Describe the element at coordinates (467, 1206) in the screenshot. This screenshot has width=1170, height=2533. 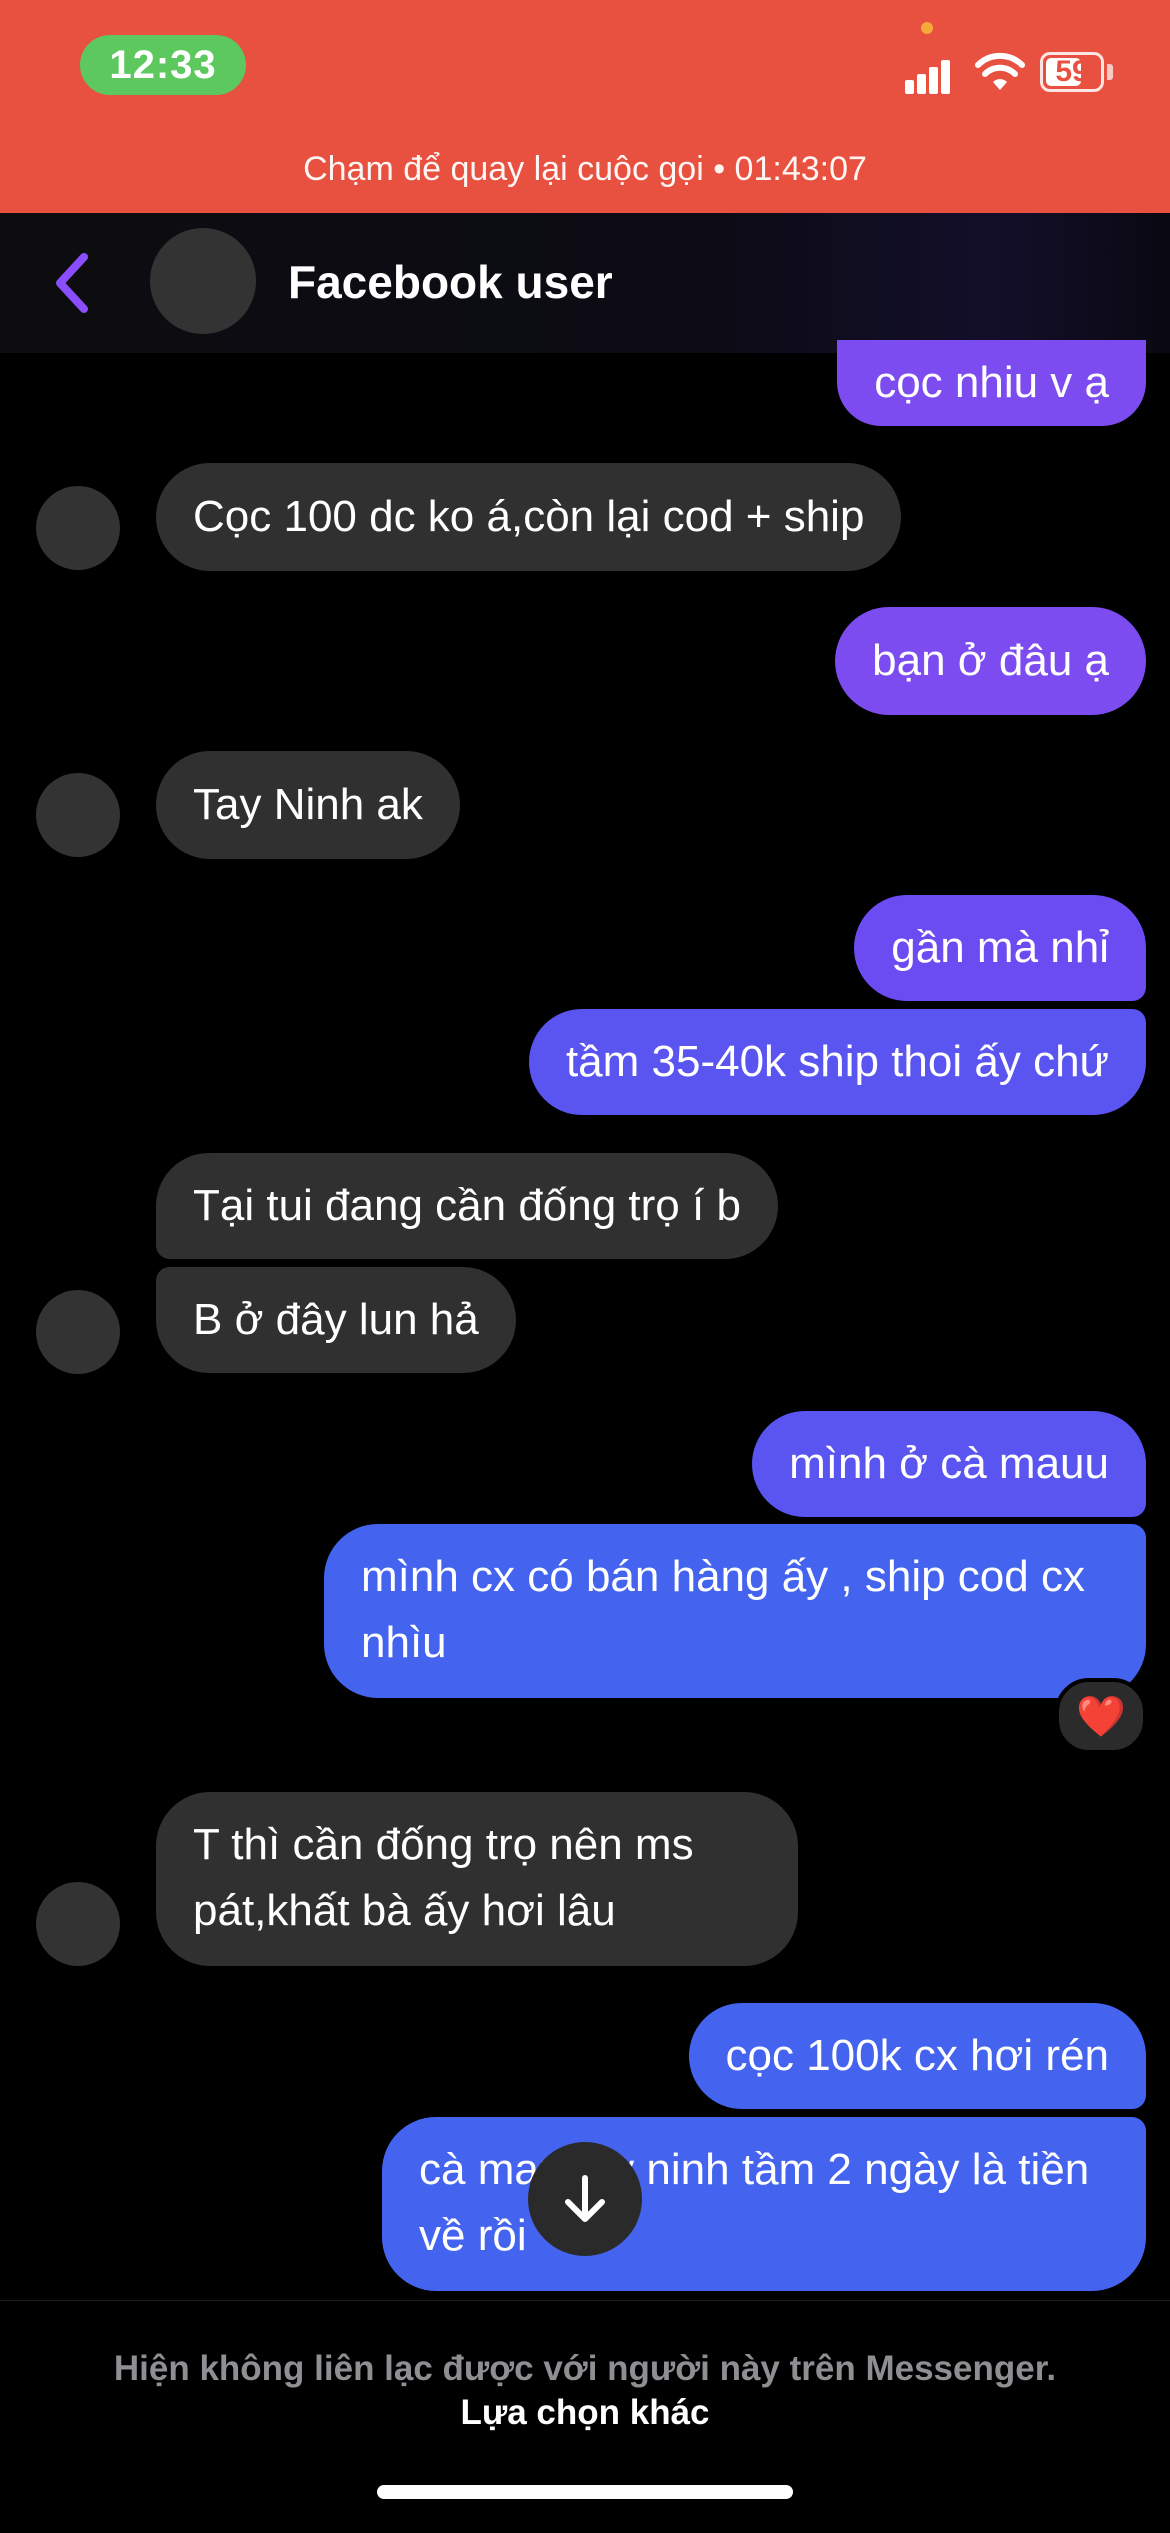
I see `message-bubble-incoming: Tại tui đang cần đống trọ í b` at that location.